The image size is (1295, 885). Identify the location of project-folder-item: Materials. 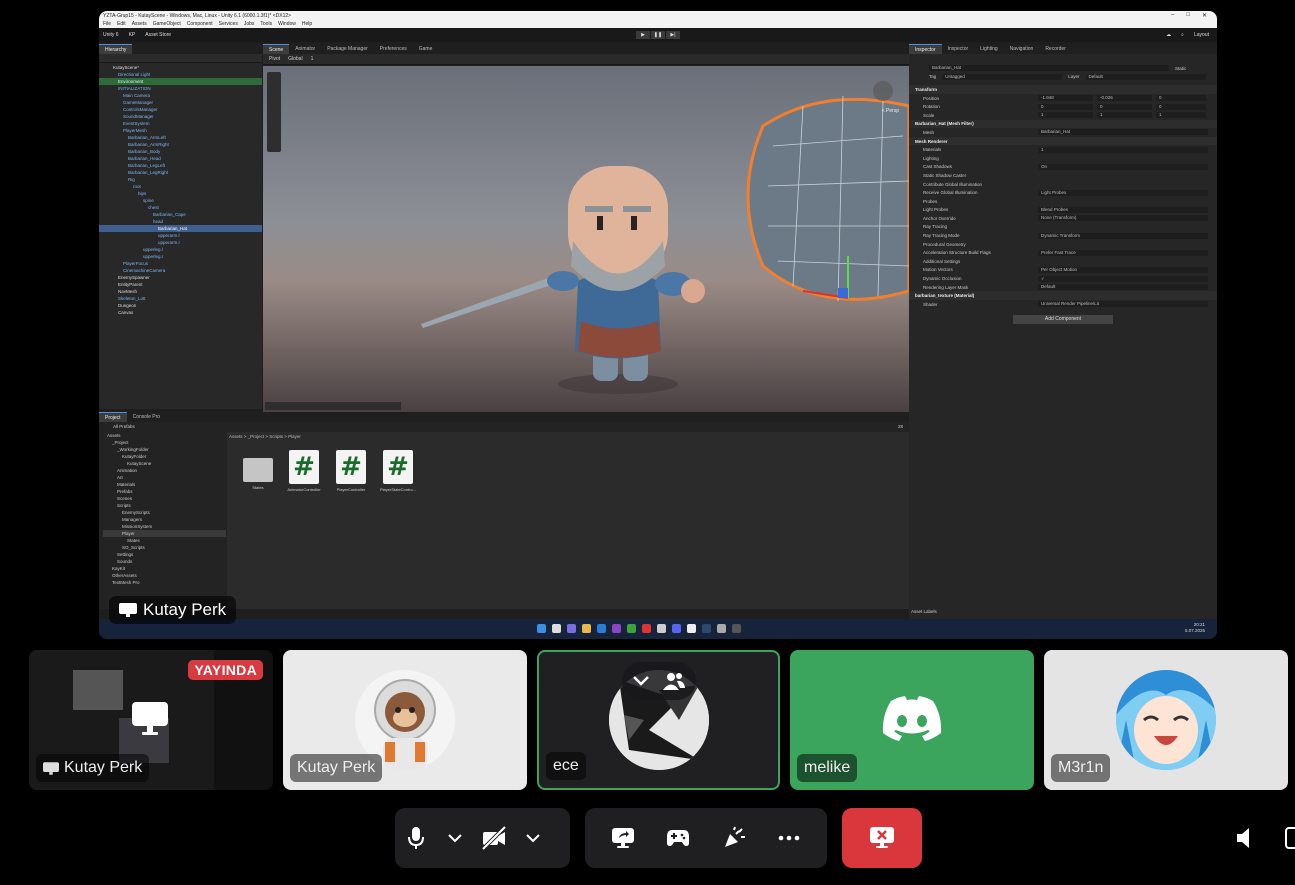
(164, 484).